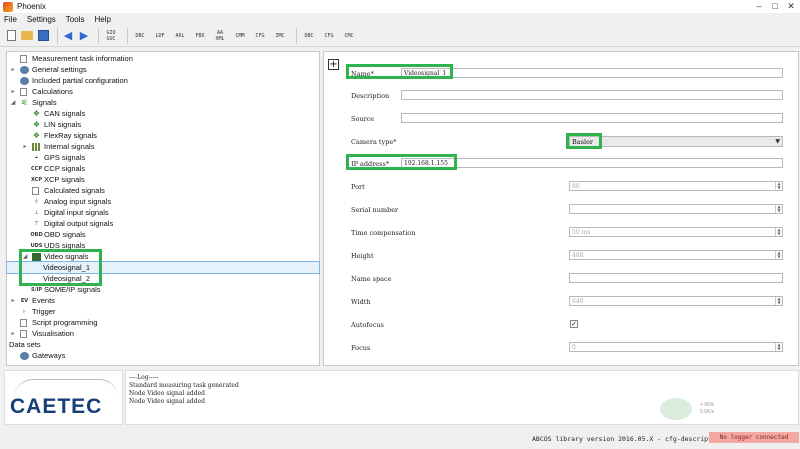 This screenshot has height=449, width=800. I want to click on height-spinbox: 480 ▲ ▼, so click(676, 255).